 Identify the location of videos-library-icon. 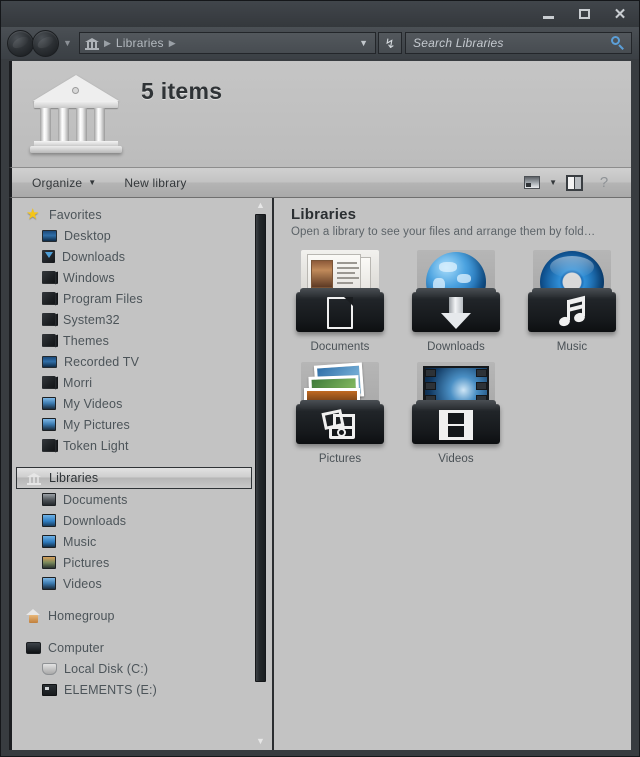
(49, 583).